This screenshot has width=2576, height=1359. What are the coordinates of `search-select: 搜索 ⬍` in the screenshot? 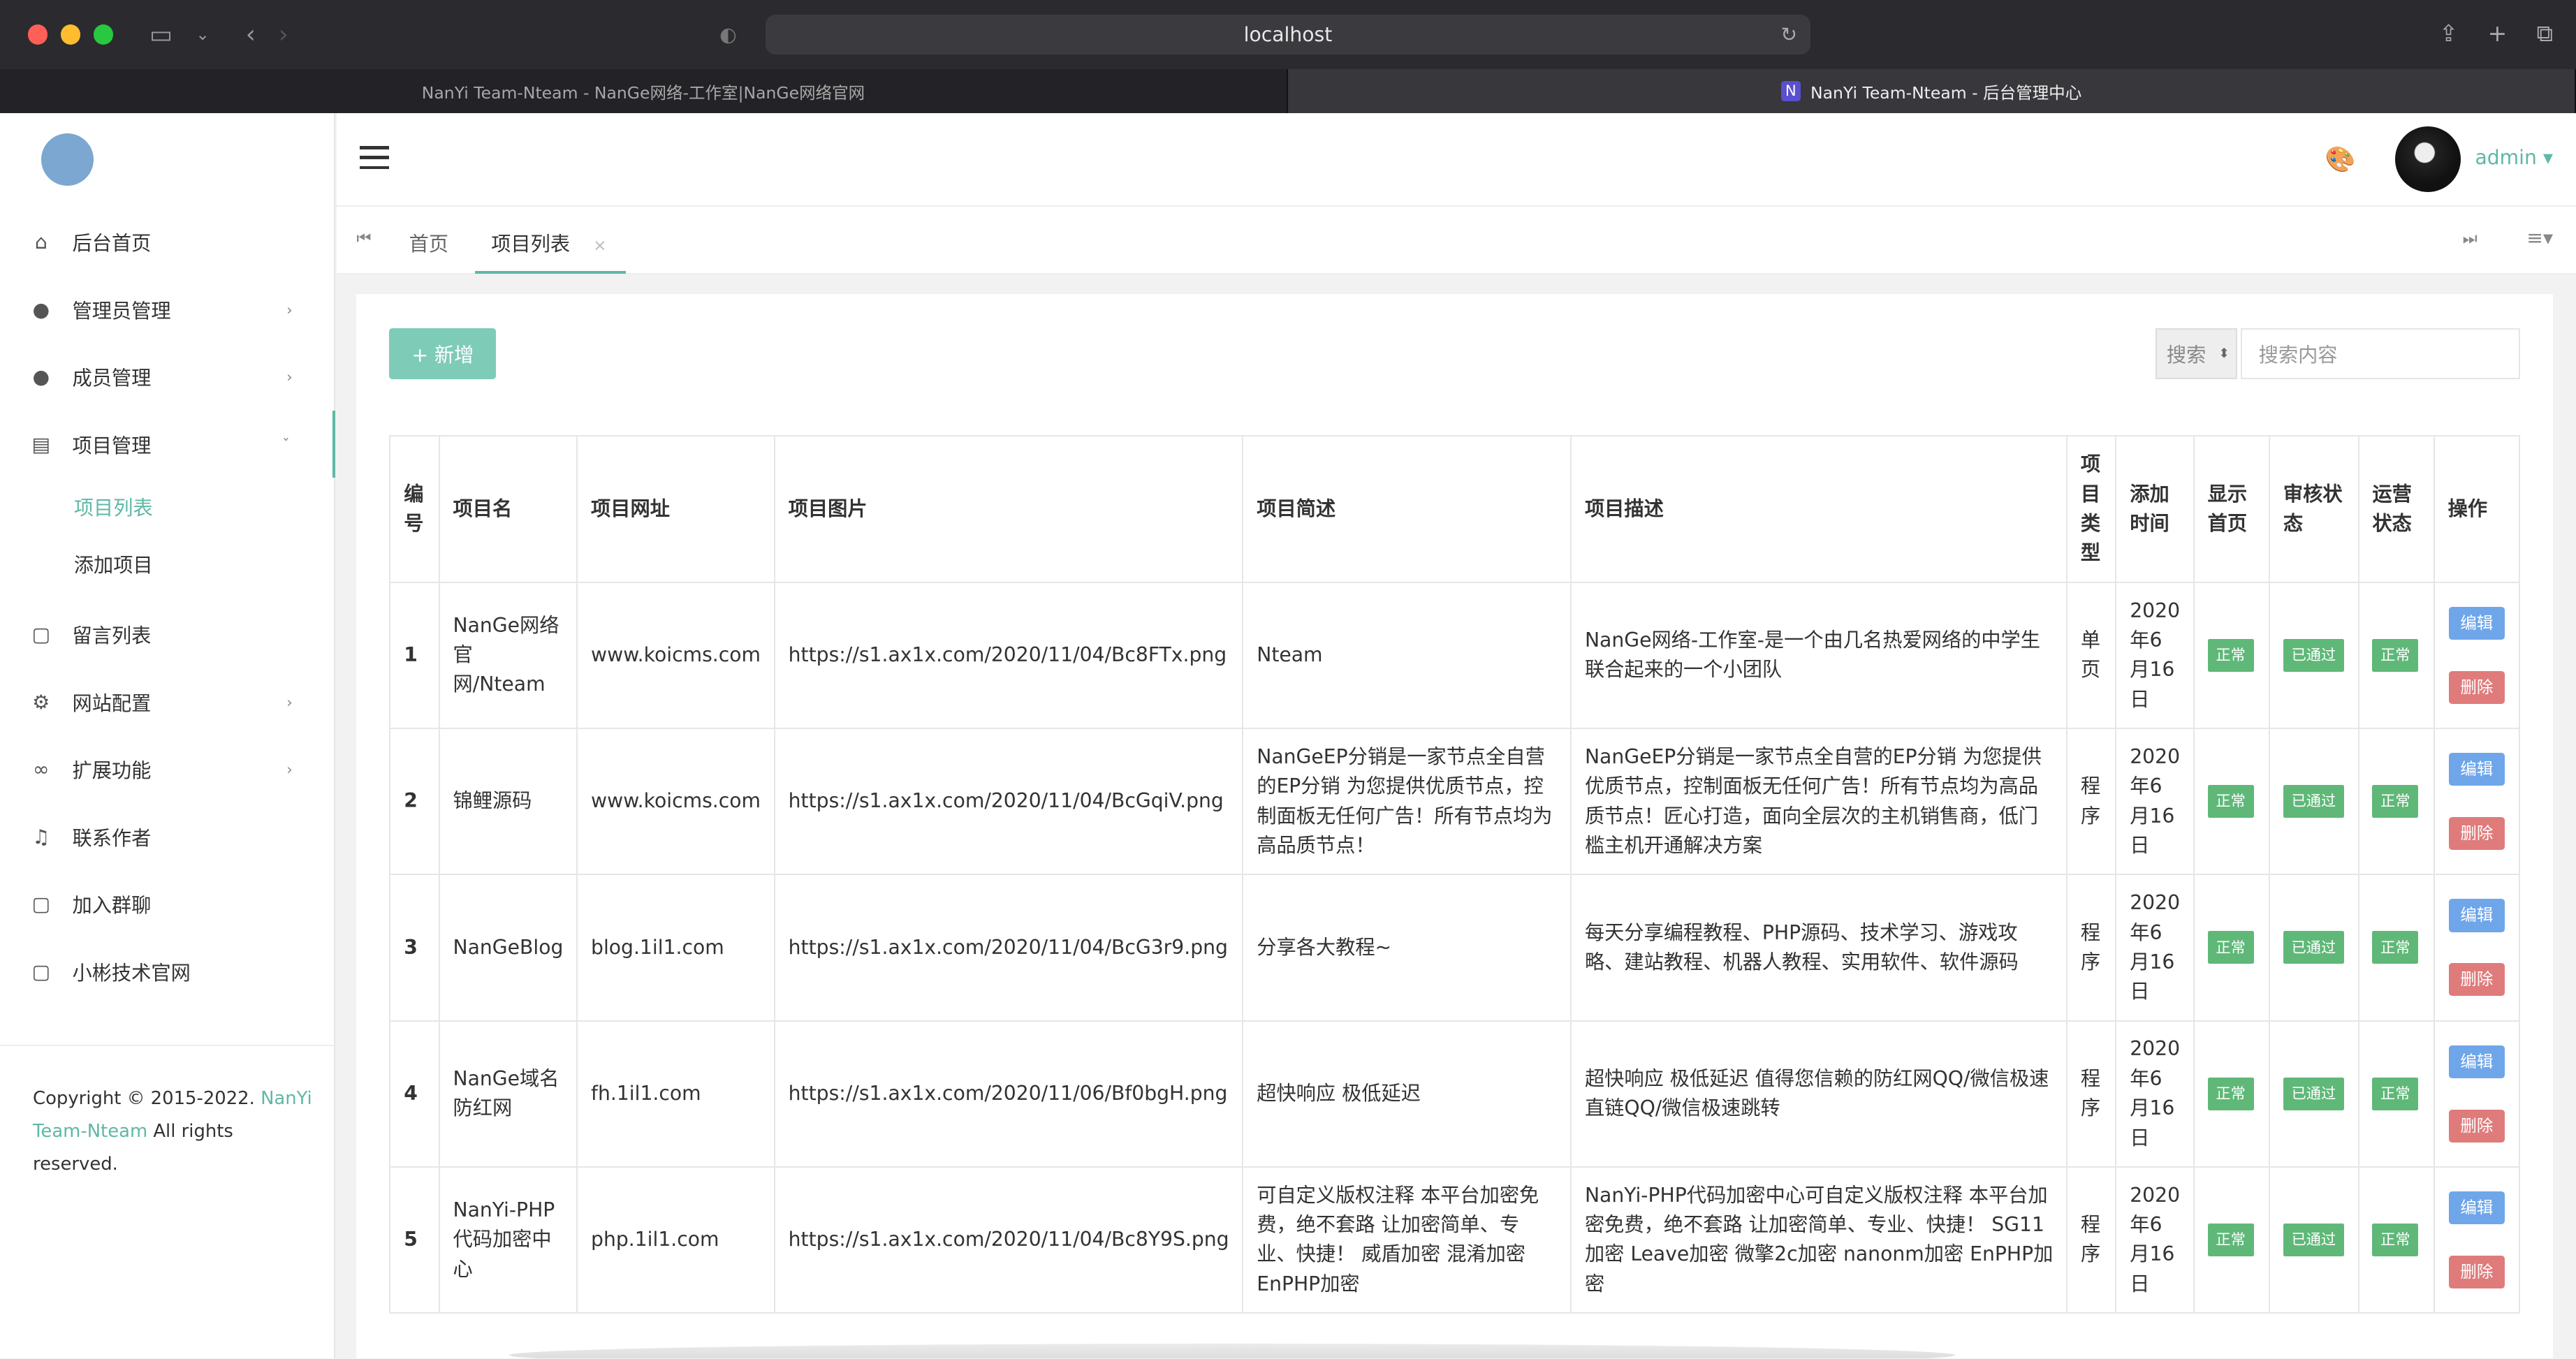 It's located at (2196, 354).